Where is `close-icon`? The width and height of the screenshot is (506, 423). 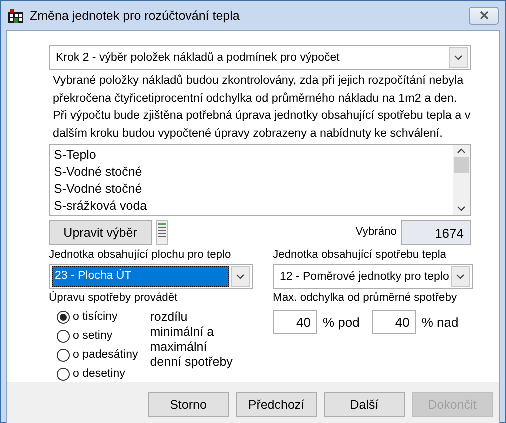
close-icon is located at coordinates (484, 15).